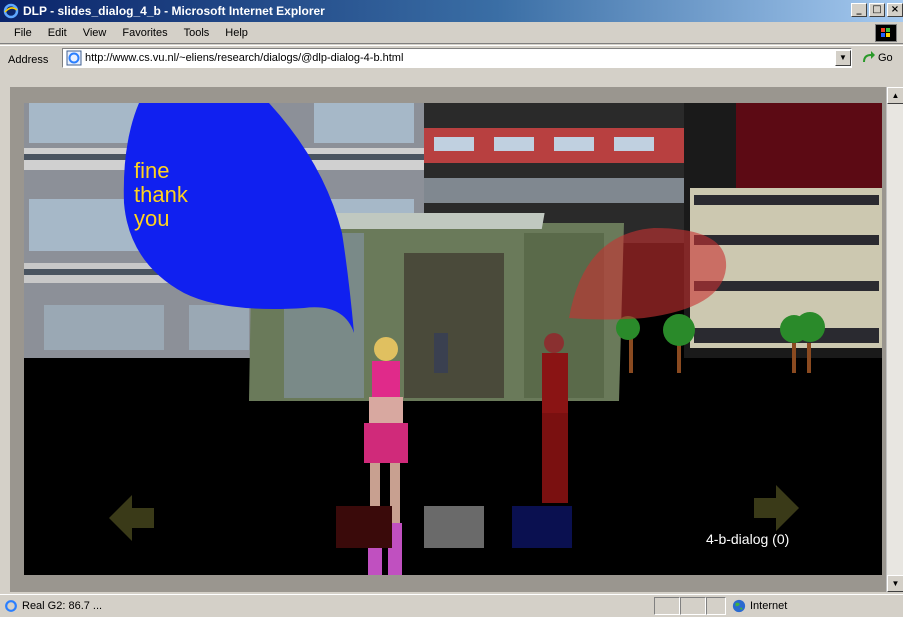 The width and height of the screenshot is (903, 617). Describe the element at coordinates (28, 60) in the screenshot. I see `address-label: Address` at that location.